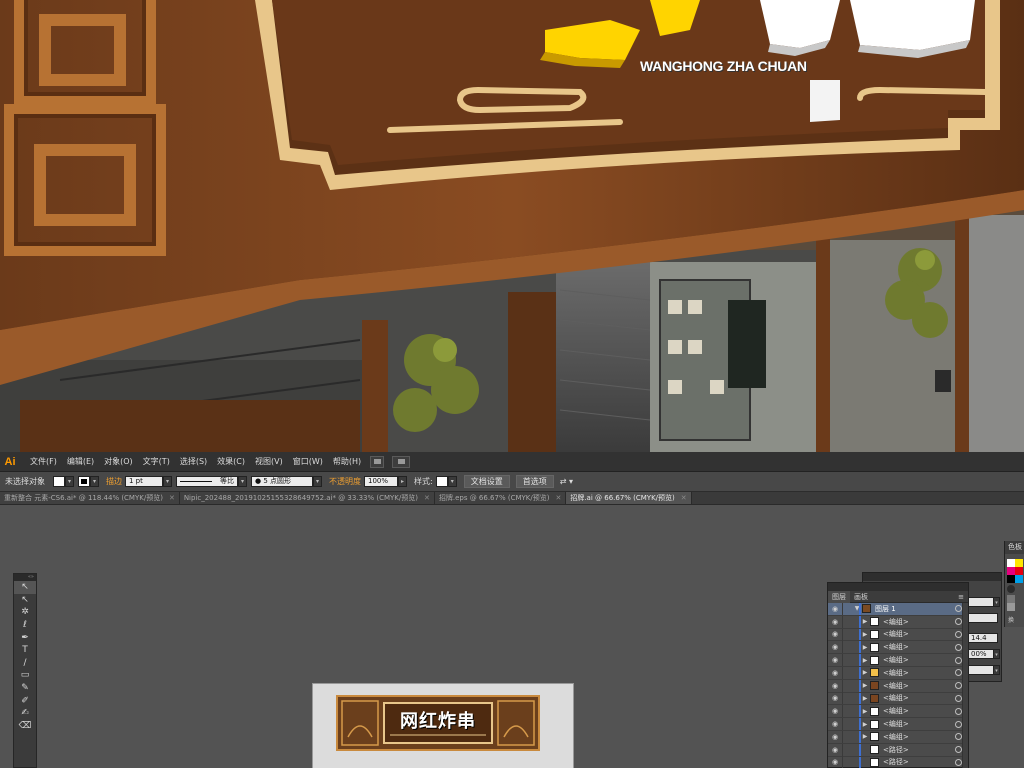  I want to click on menu-file: 文件(F), so click(43, 462).